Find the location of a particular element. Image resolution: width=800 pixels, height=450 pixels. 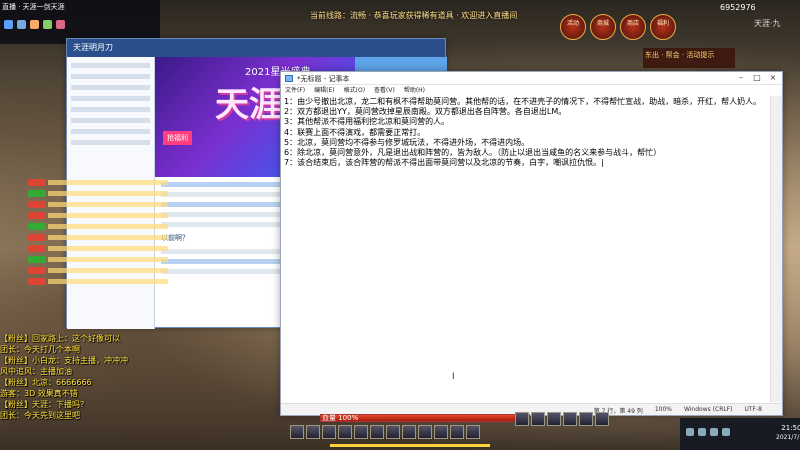

friends-icon is located at coordinates (47, 24).